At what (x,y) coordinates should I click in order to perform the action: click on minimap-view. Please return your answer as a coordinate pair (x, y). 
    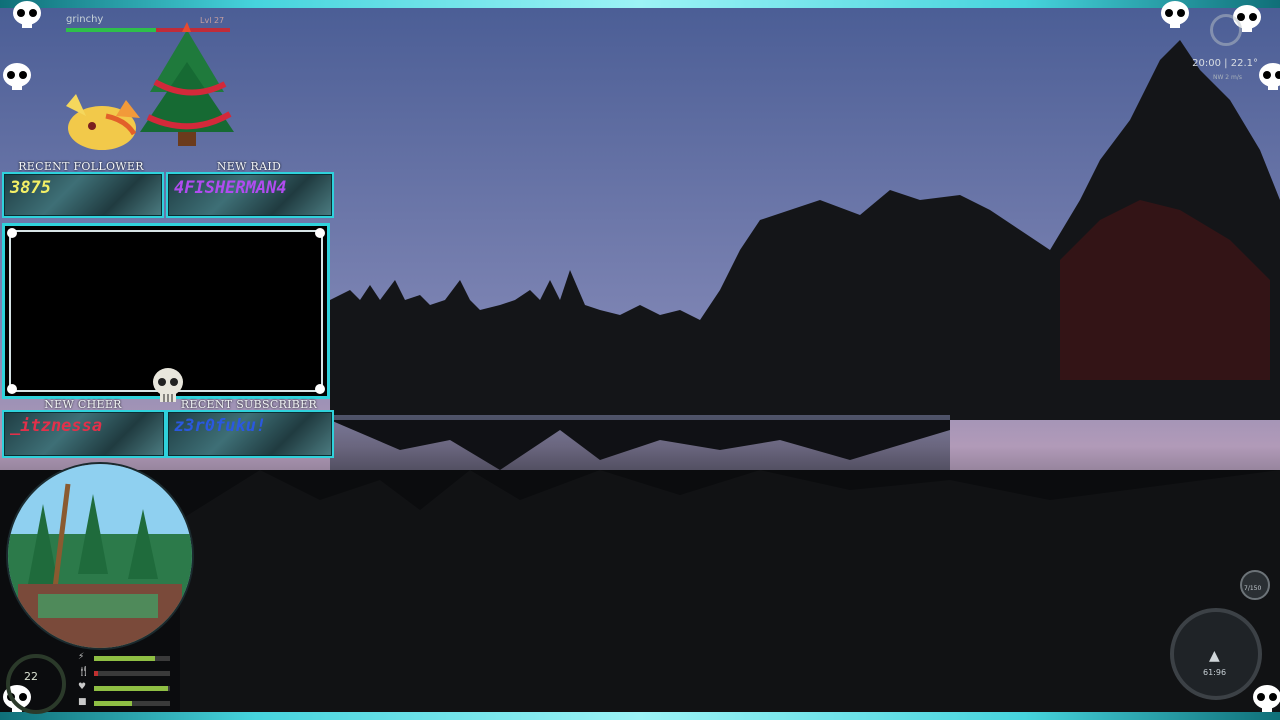
    Looking at the image, I should click on (100, 556).